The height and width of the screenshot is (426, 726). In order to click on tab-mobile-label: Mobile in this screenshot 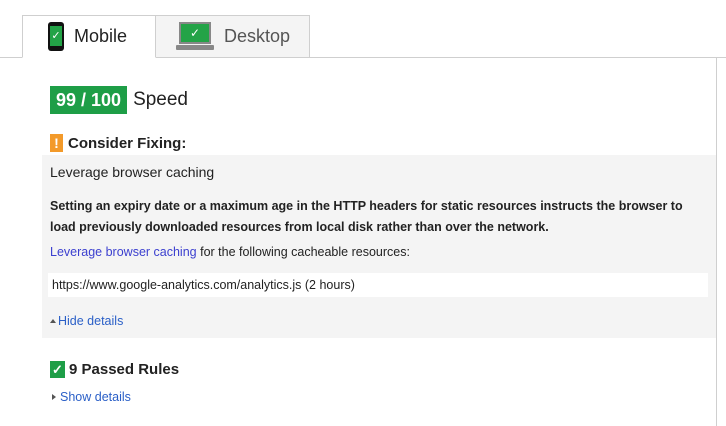, I will do `click(101, 36)`.